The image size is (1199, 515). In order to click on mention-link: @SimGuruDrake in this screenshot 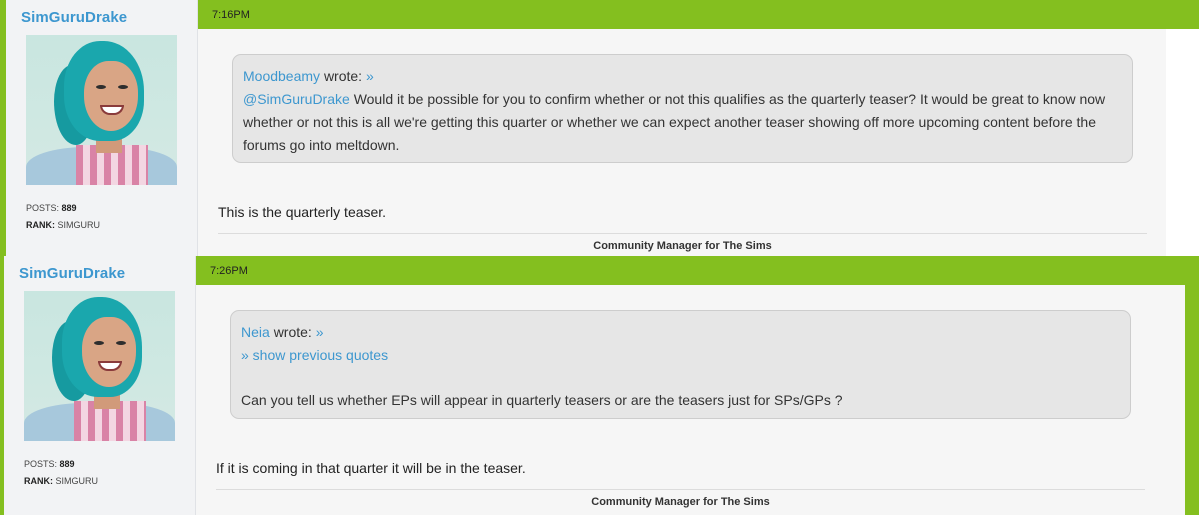, I will do `click(296, 99)`.